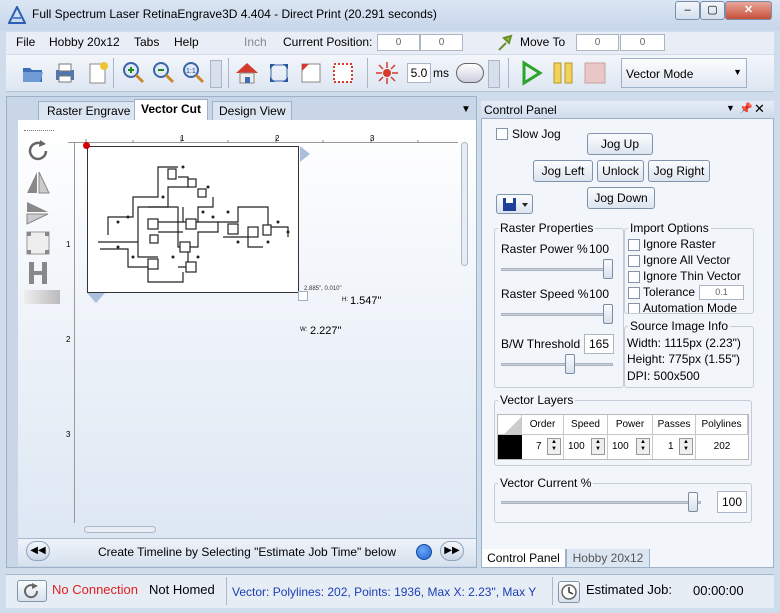 This screenshot has height=613, width=780. What do you see at coordinates (186, 42) in the screenshot?
I see `menu-help: Help` at bounding box center [186, 42].